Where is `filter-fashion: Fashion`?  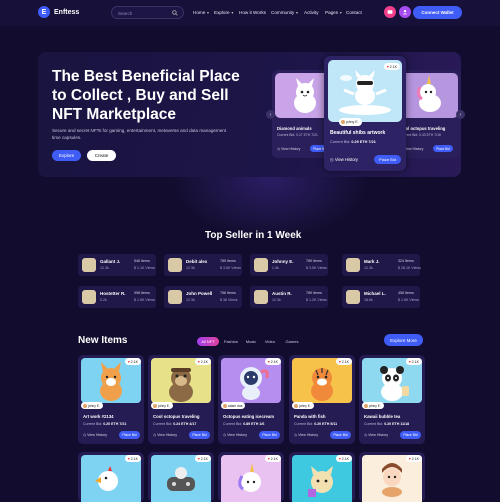 filter-fashion: Fashion is located at coordinates (231, 341).